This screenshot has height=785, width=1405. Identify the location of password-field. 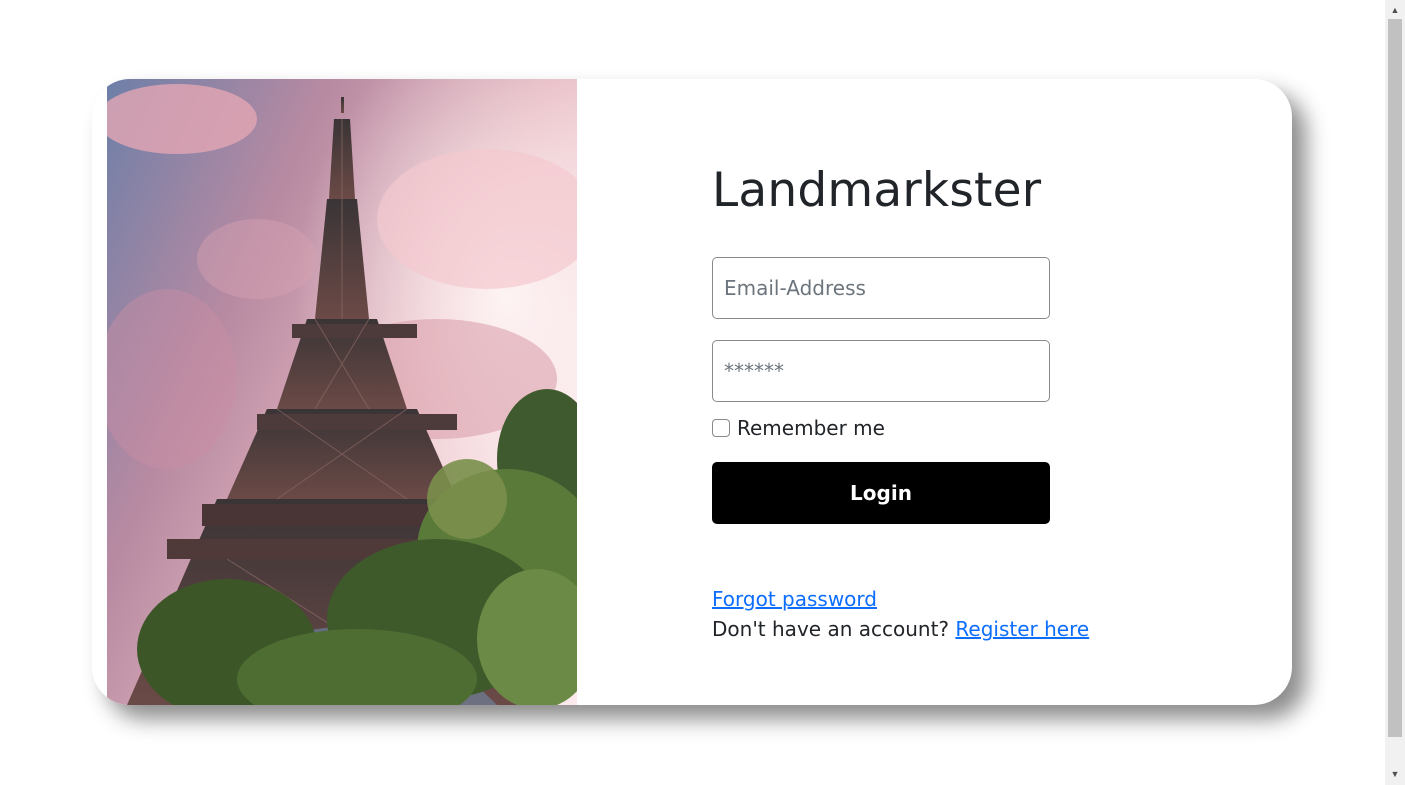
(881, 371).